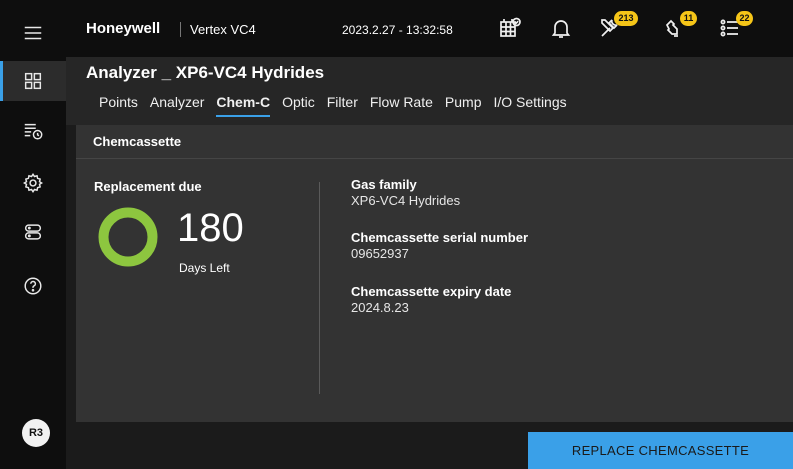 This screenshot has width=793, height=469. I want to click on tab-pump: Pump, so click(463, 105).